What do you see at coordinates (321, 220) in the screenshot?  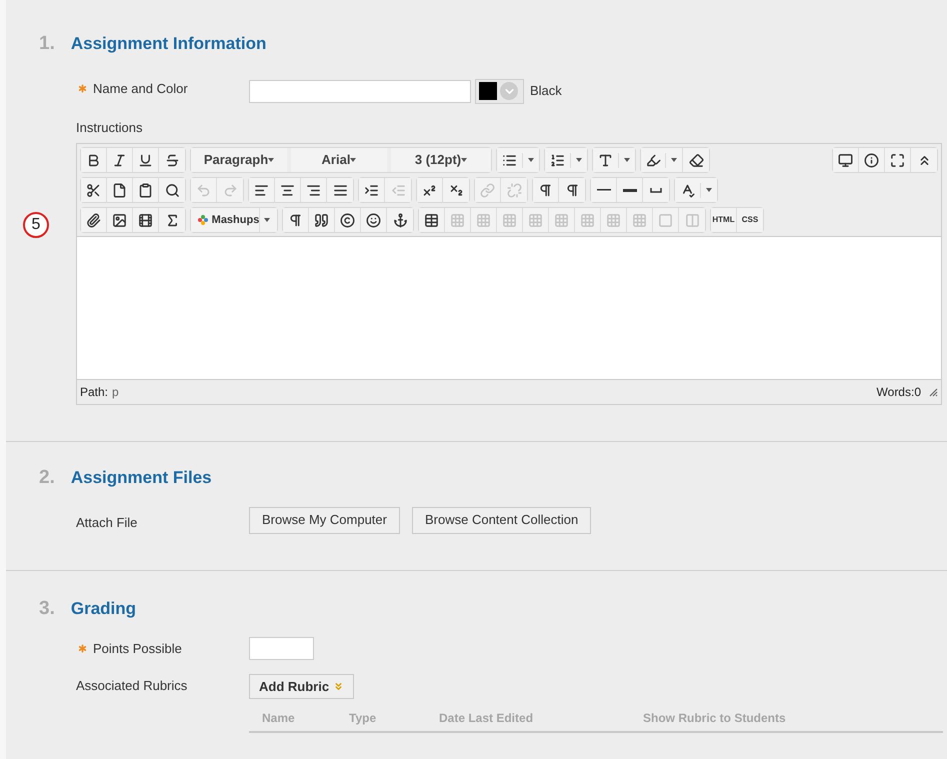 I see `quote-icon` at bounding box center [321, 220].